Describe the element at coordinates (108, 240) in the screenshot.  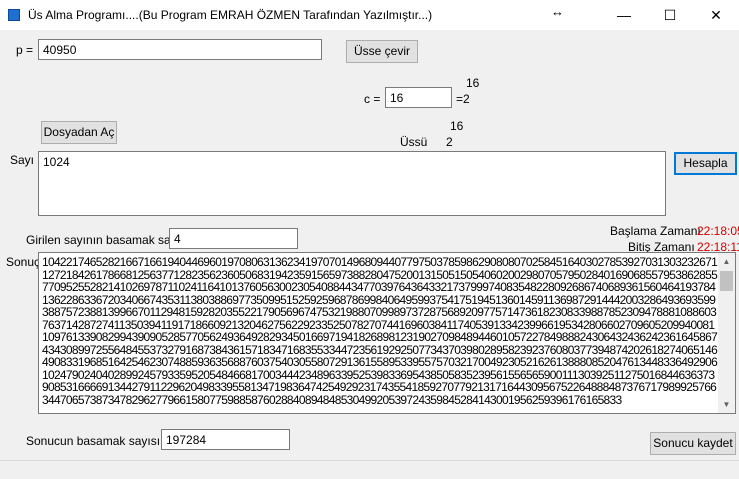
I see `basamak-label: Girilen sayının basamak sayısı` at that location.